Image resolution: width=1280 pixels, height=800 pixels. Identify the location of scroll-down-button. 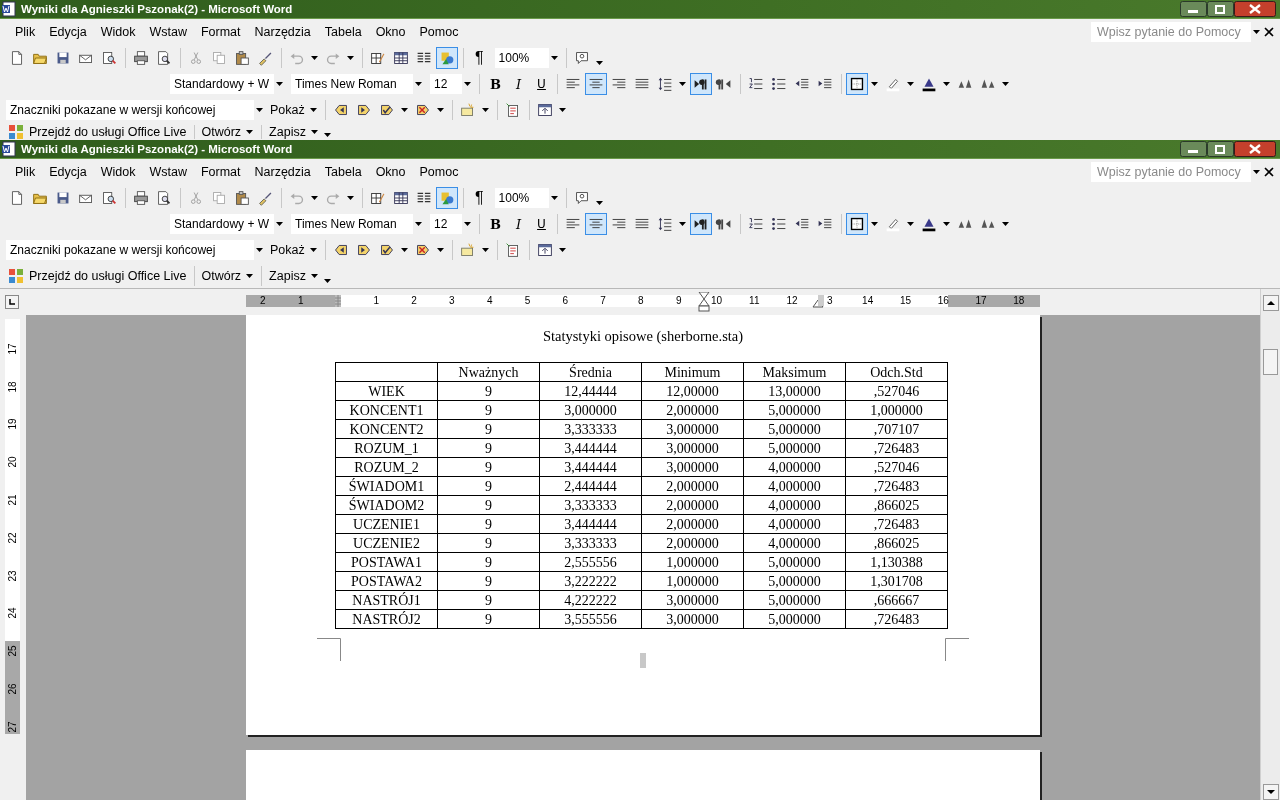
(1270, 792).